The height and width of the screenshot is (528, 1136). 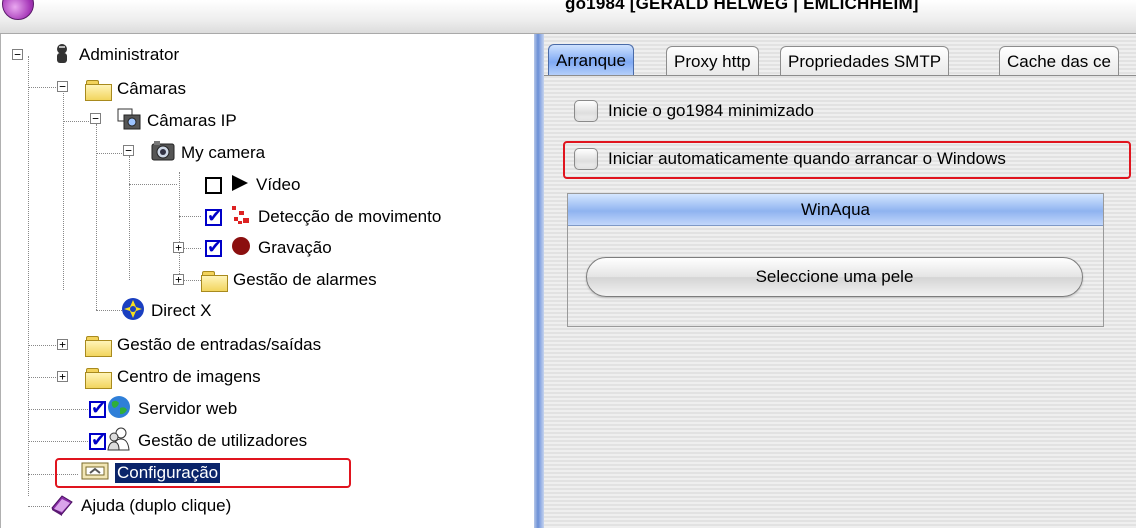 What do you see at coordinates (129, 54) in the screenshot?
I see `tree-label-administrator: Administrator` at bounding box center [129, 54].